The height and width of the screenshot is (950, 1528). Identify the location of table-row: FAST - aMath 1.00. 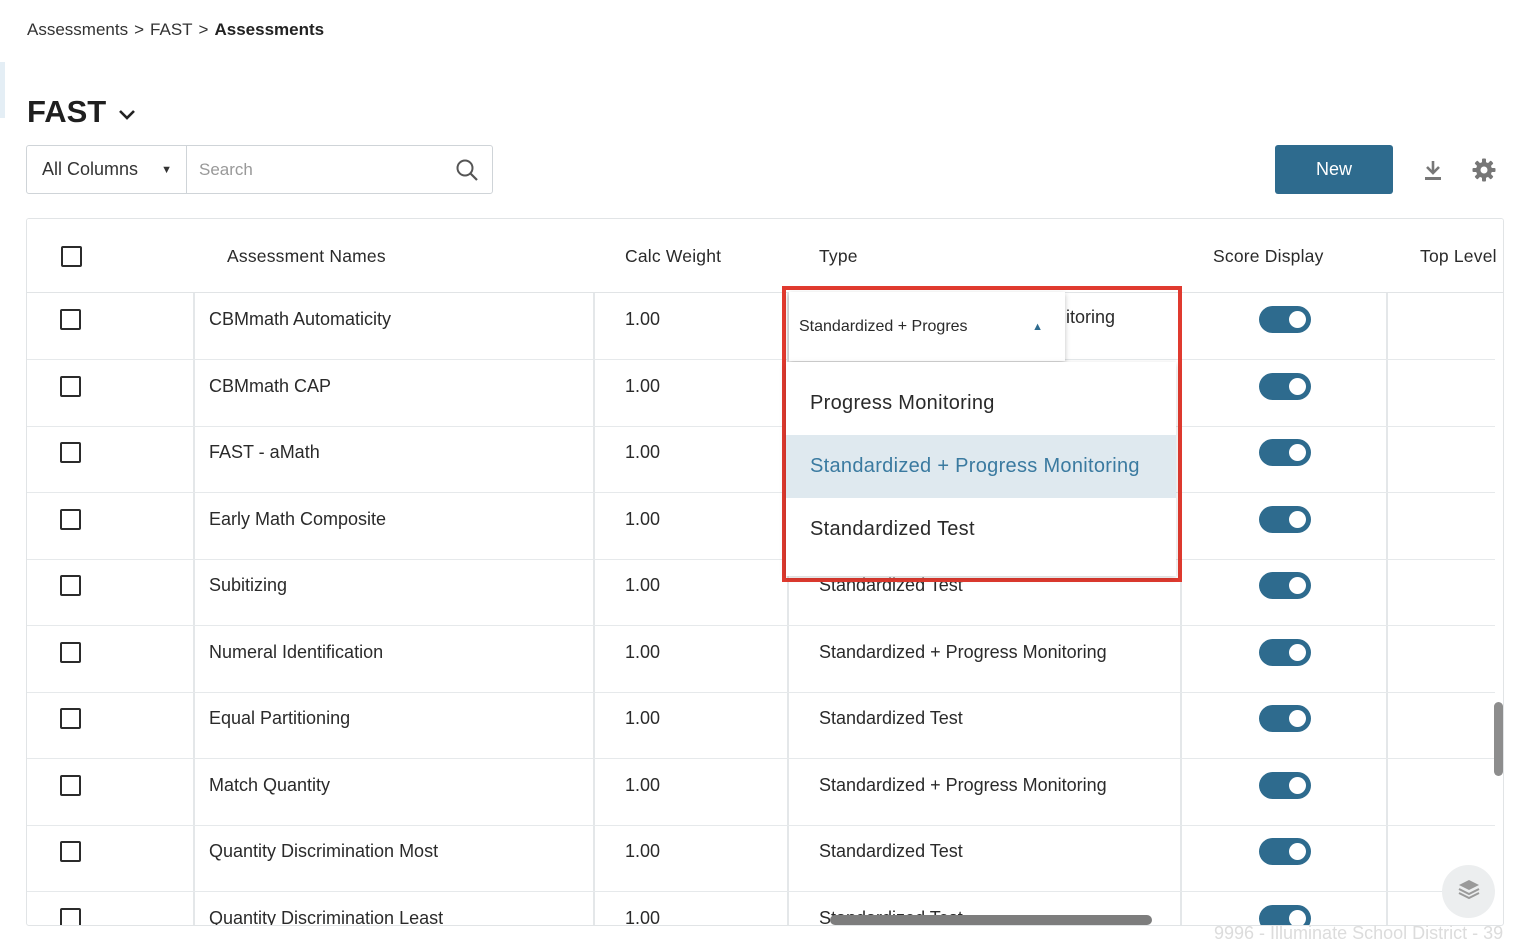
(761, 459).